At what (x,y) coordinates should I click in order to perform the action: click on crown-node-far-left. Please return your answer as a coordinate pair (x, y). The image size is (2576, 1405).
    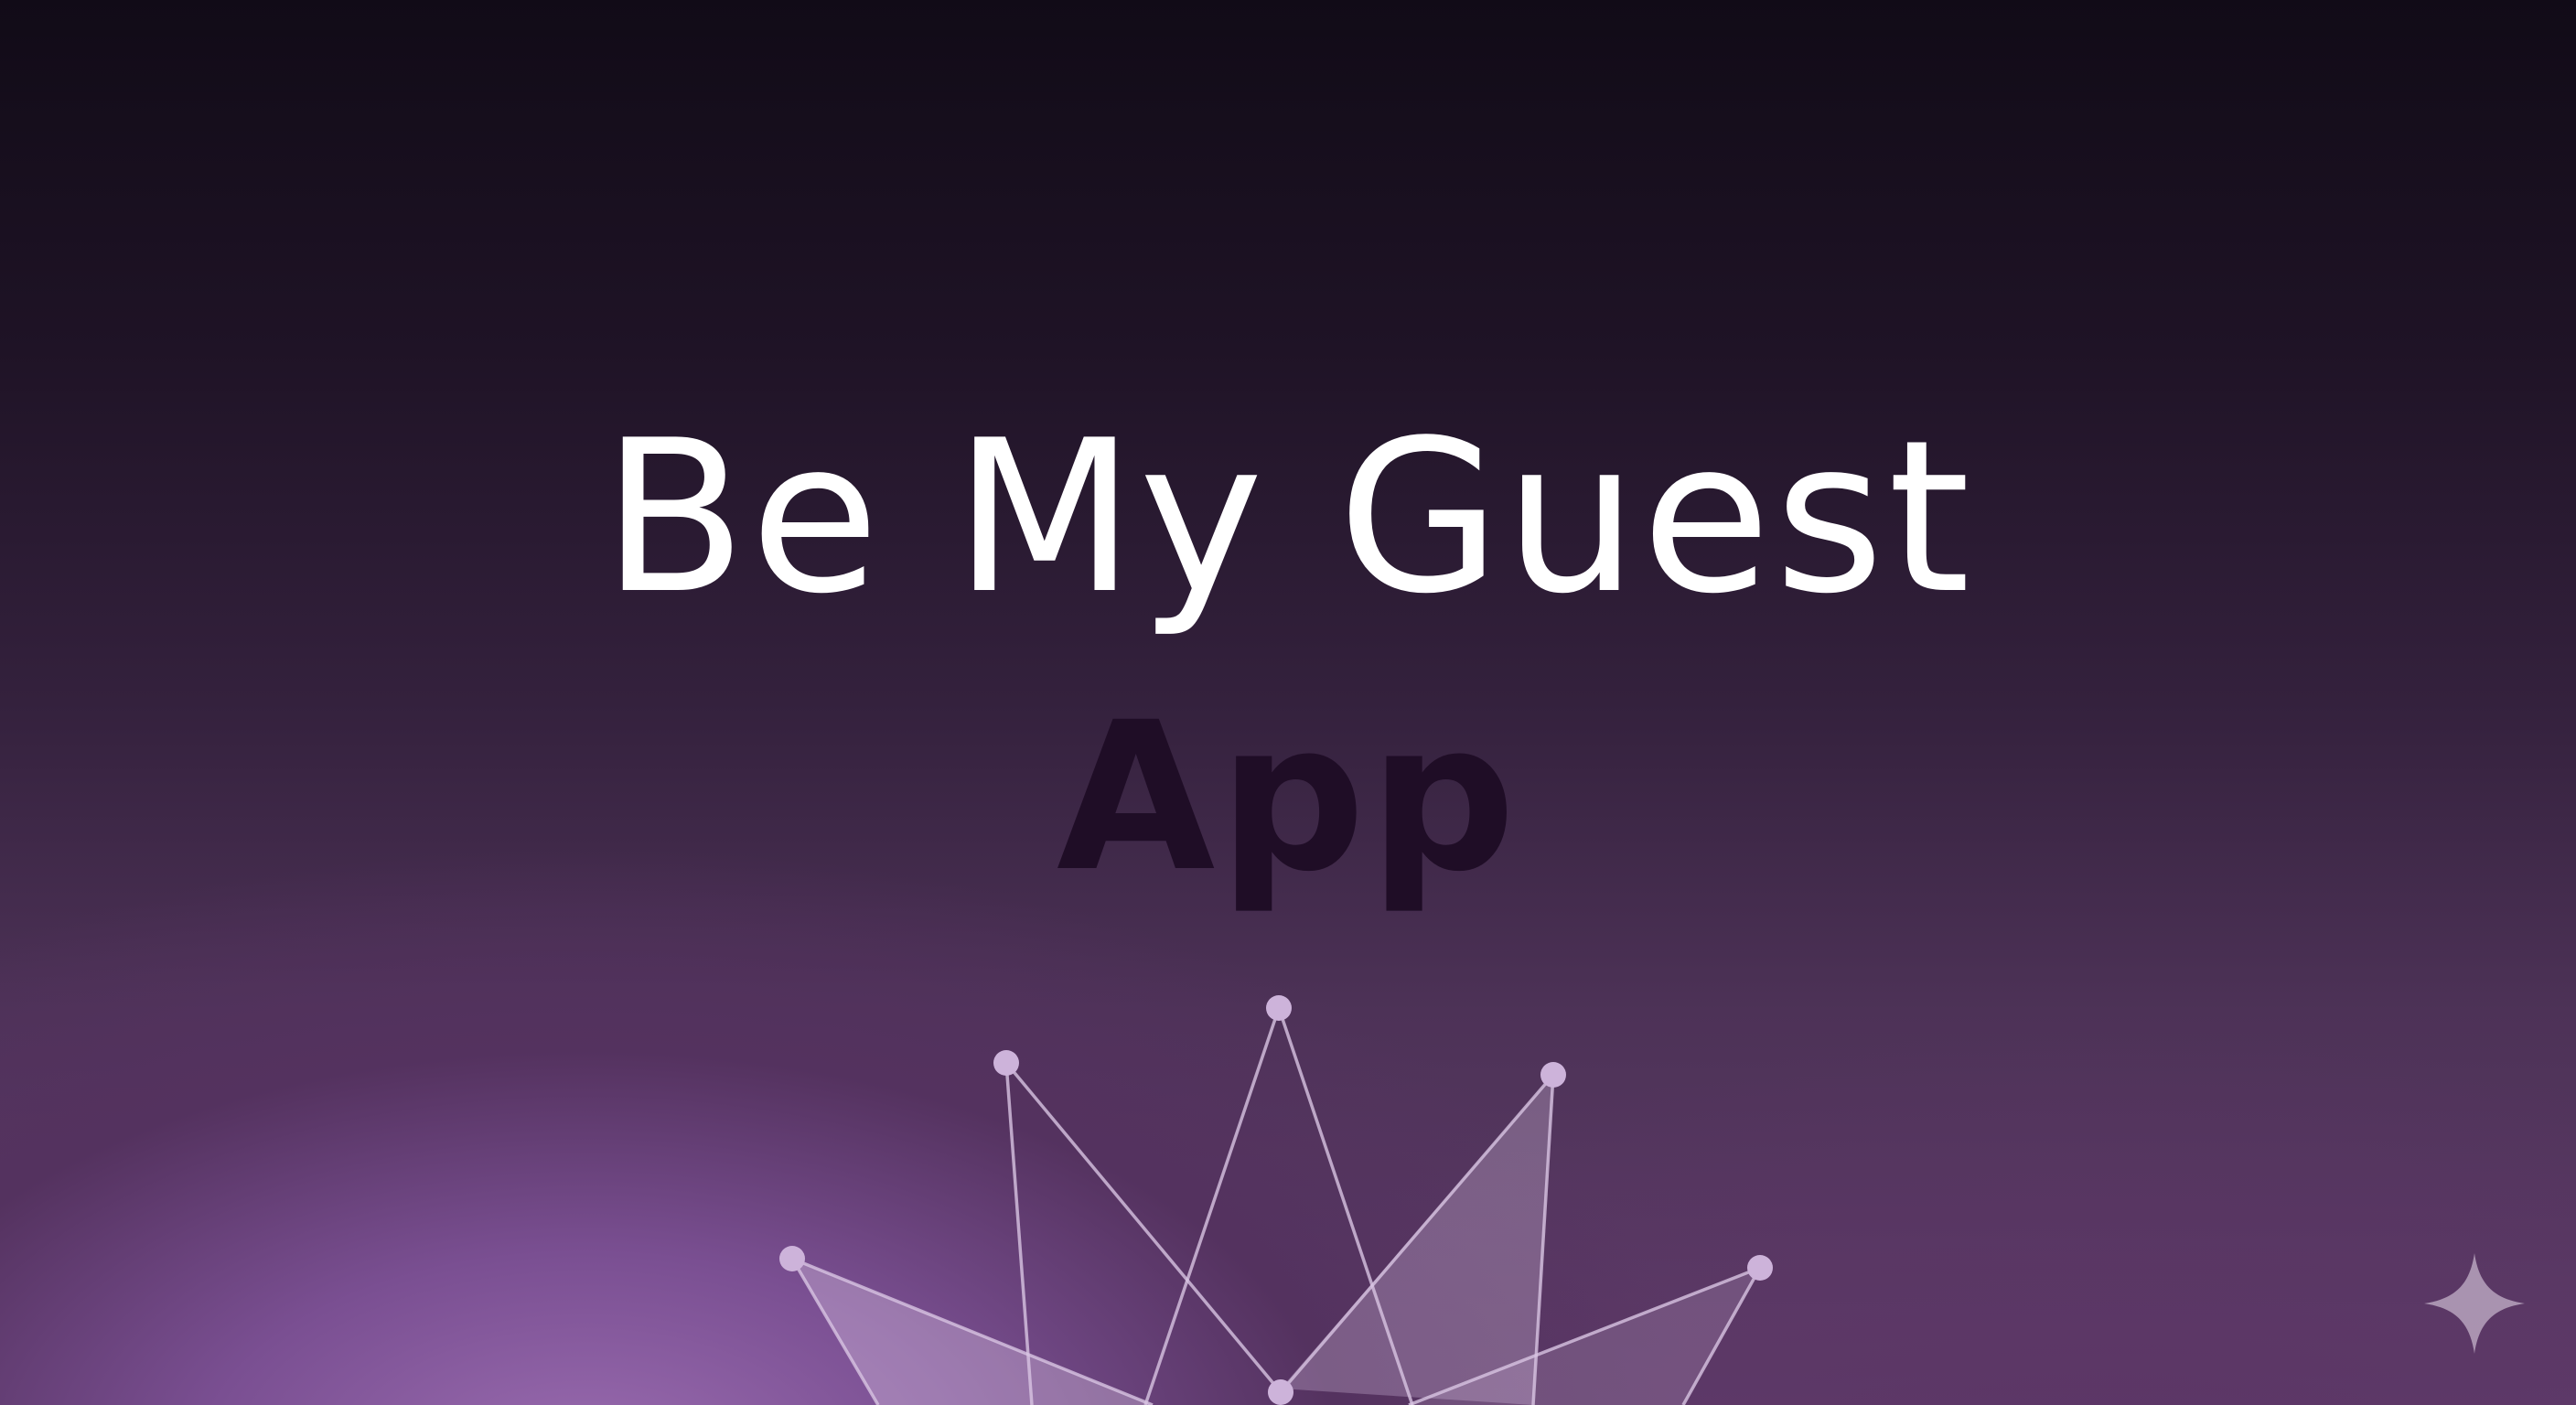
    Looking at the image, I should click on (792, 1258).